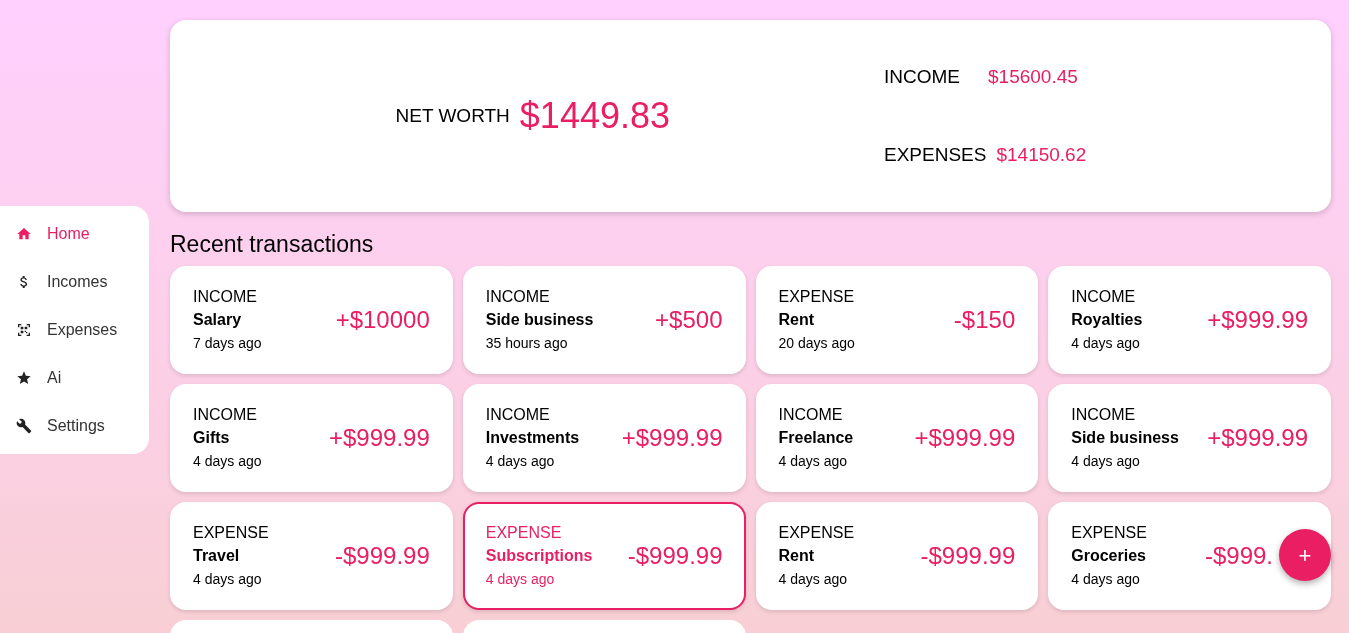 The image size is (1349, 633). Describe the element at coordinates (1107, 320) in the screenshot. I see `transaction-name: Royalties` at that location.